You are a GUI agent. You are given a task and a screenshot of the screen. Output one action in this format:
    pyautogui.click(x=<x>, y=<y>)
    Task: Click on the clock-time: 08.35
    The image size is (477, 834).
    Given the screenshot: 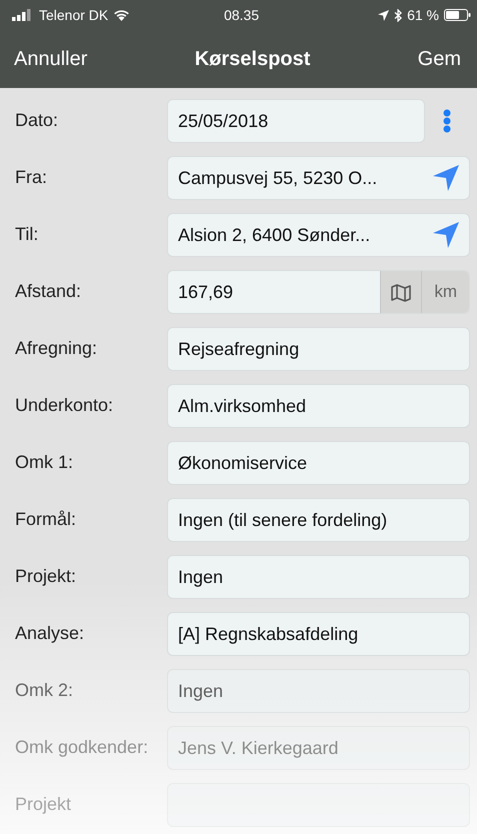 What is the action you would take?
    pyautogui.click(x=242, y=15)
    